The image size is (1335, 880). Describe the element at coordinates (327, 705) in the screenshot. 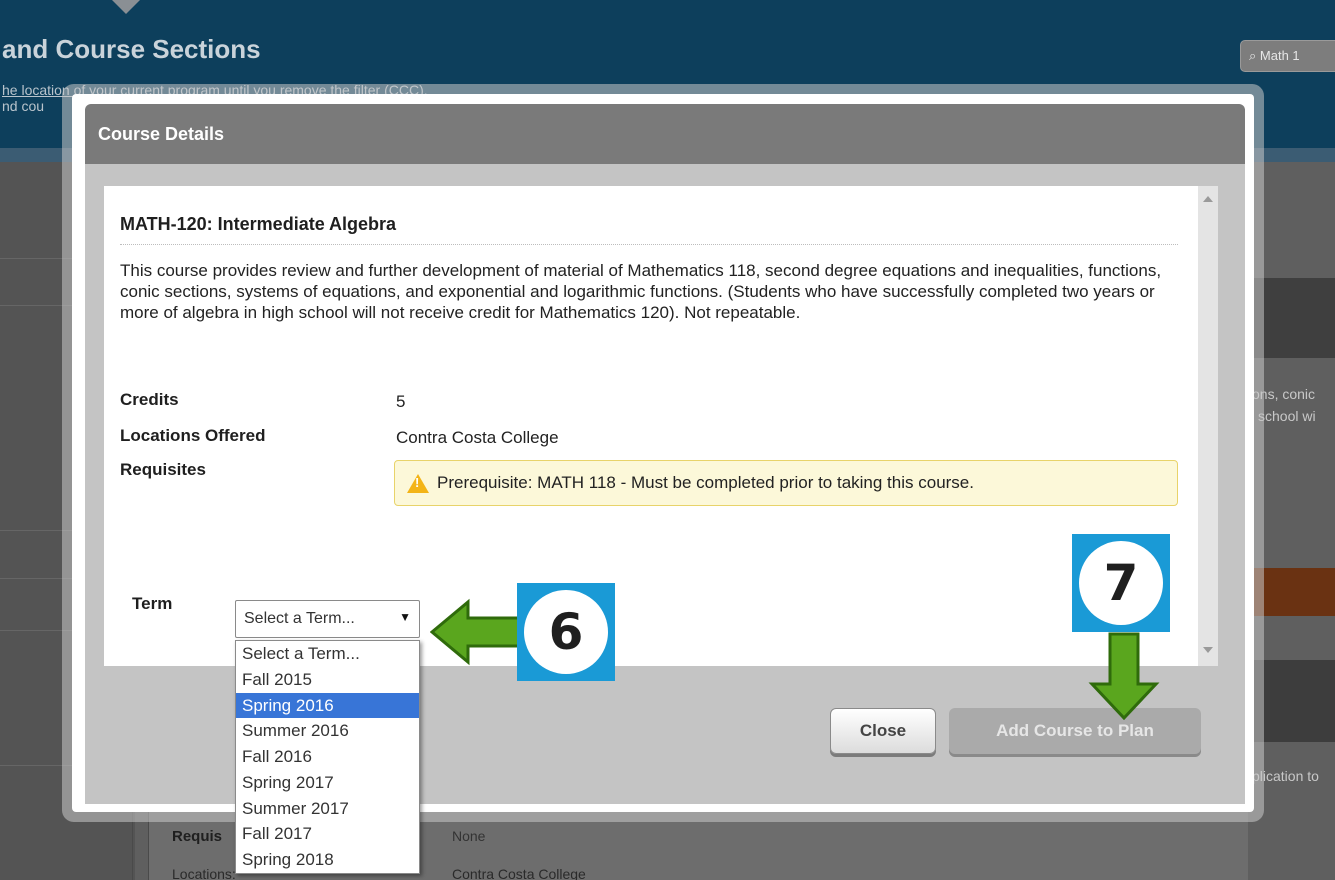

I see `term-option-highlighted: Spring 2016` at that location.